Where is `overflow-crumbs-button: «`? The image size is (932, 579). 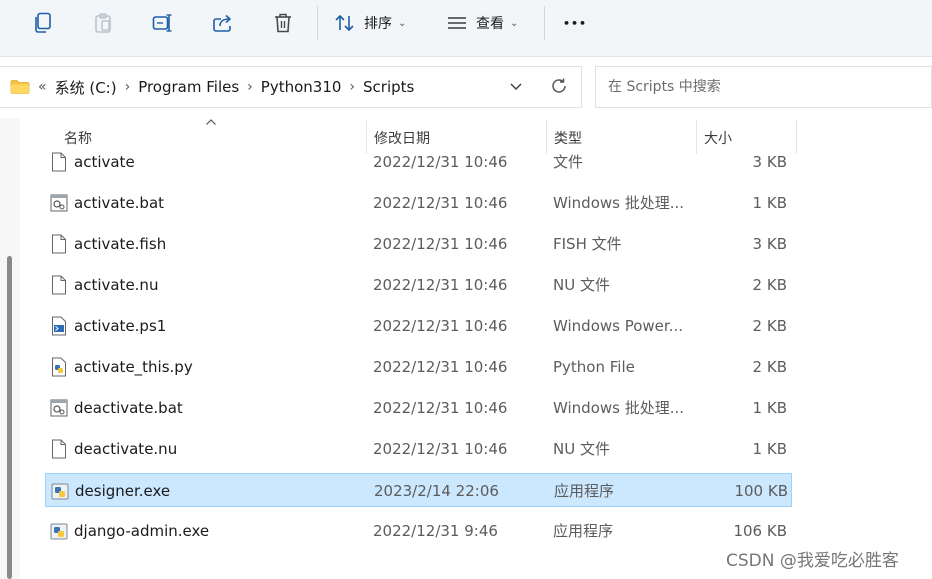 overflow-crumbs-button: « is located at coordinates (42, 87).